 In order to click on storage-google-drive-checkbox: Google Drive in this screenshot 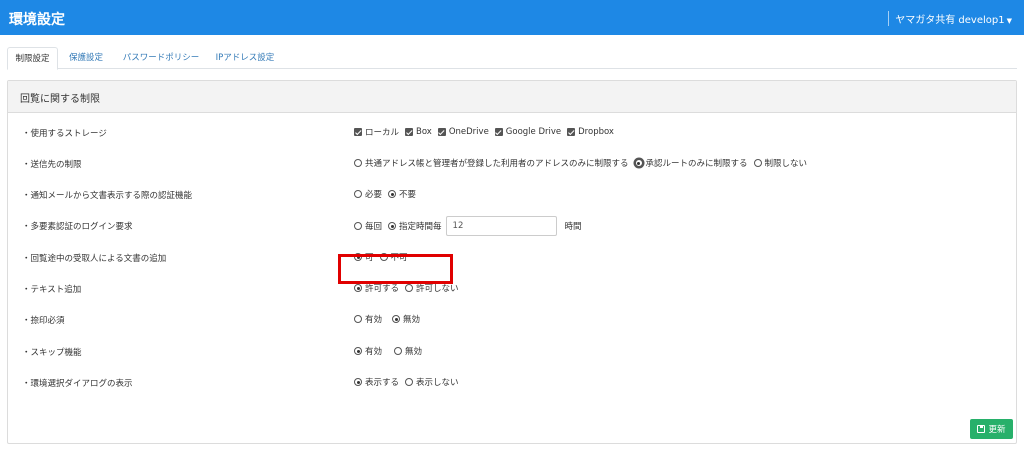, I will do `click(527, 132)`.